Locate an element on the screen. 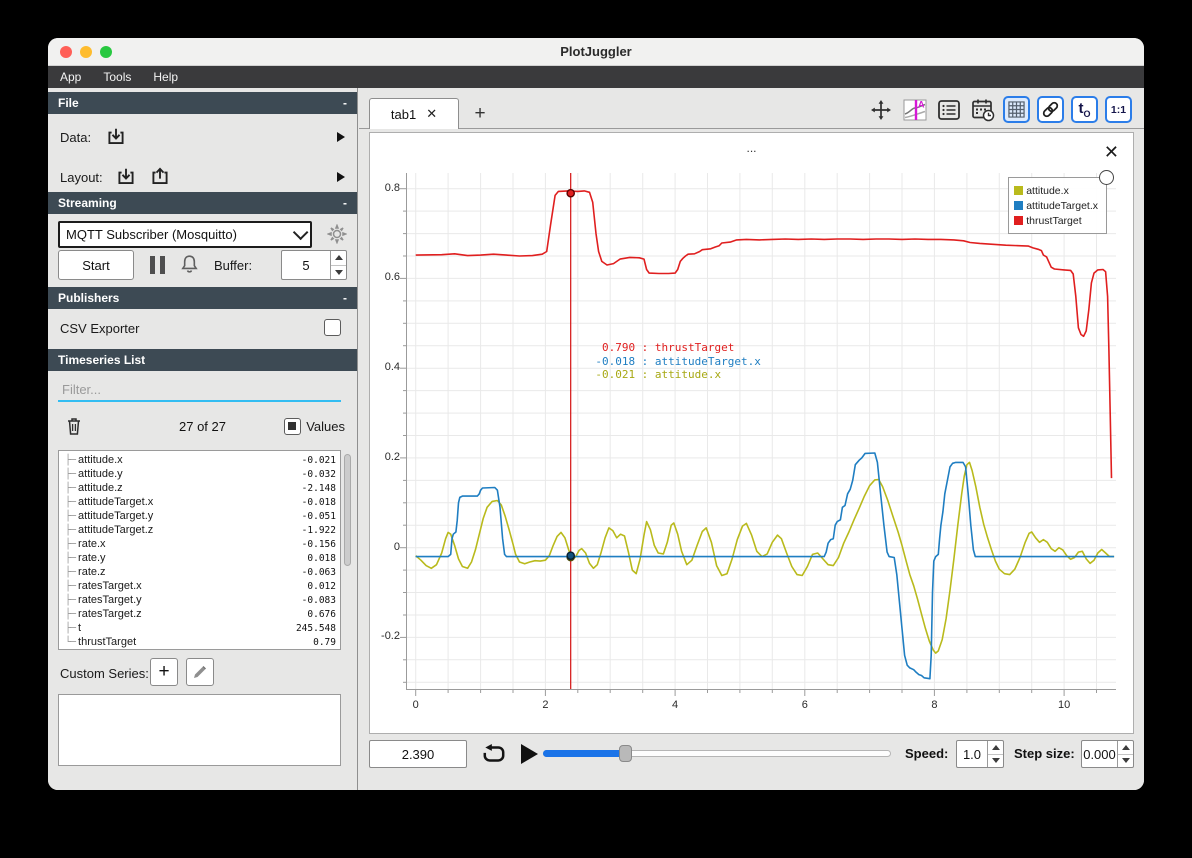  series-name: t is located at coordinates (79, 628).